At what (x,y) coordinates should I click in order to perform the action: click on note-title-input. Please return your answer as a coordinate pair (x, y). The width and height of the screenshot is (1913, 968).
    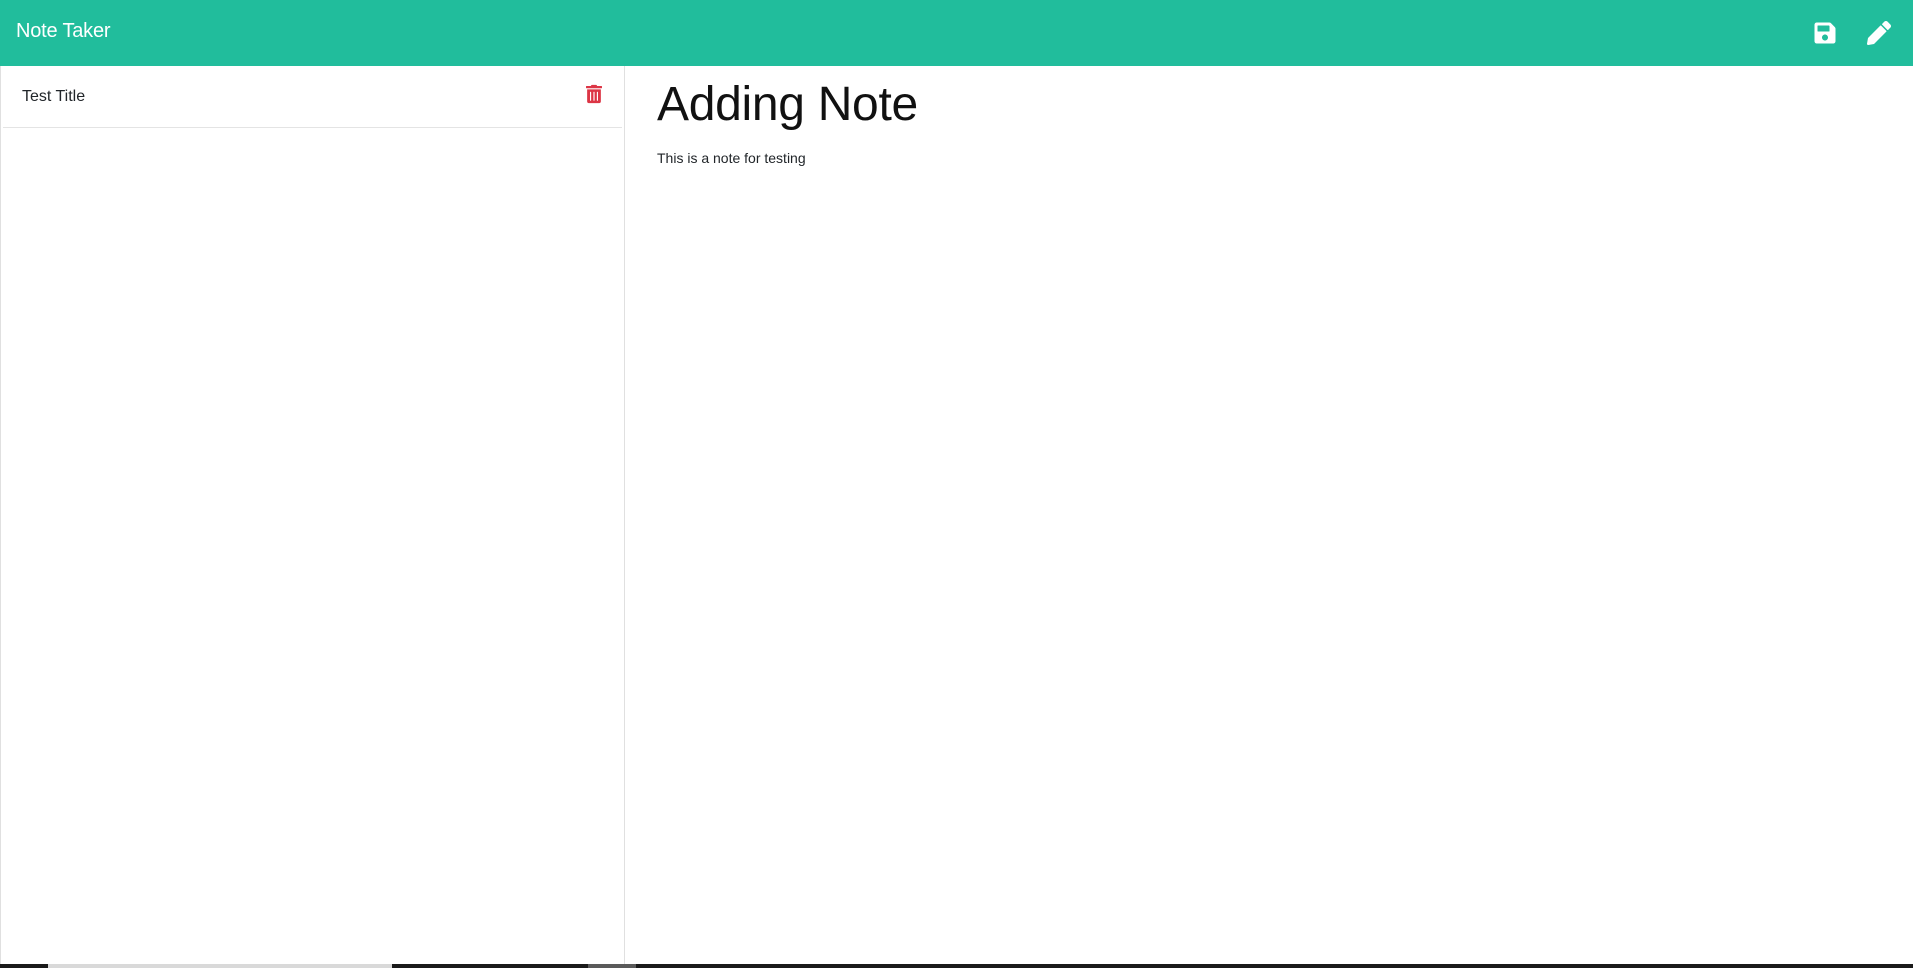
    Looking at the image, I should click on (1257, 105).